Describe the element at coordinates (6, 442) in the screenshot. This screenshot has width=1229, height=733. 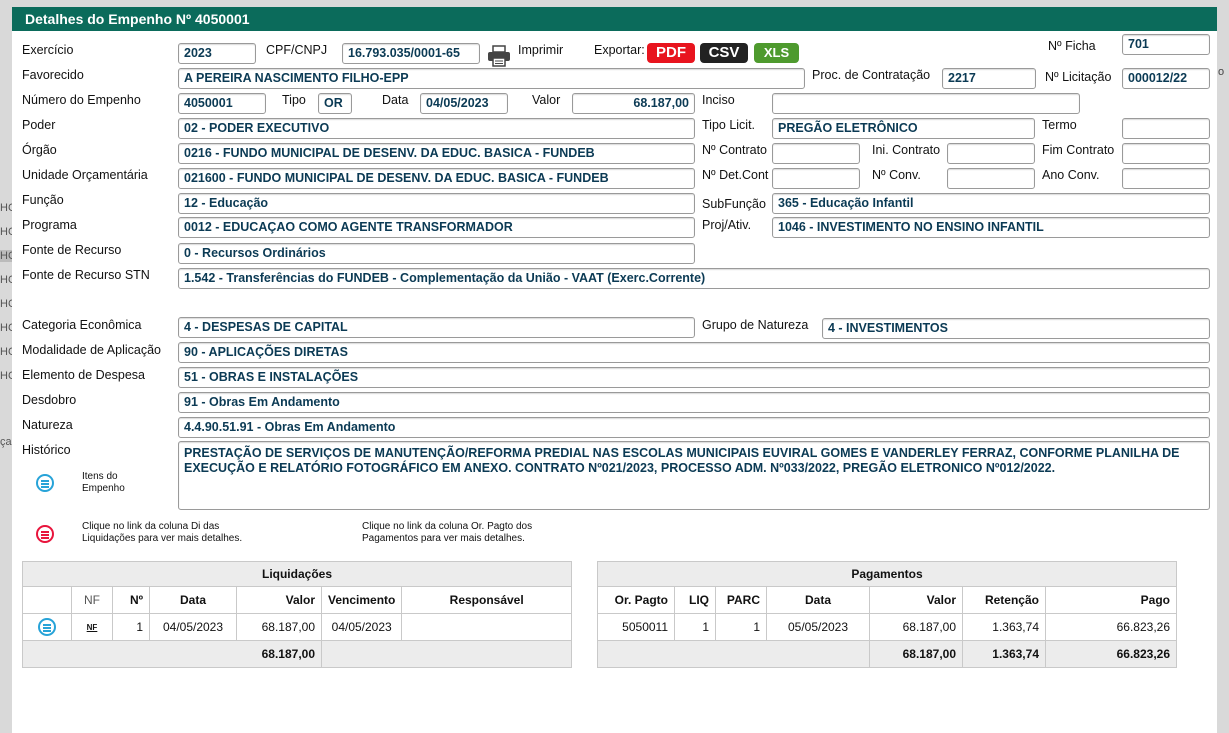
I see `bg-label: ça` at that location.